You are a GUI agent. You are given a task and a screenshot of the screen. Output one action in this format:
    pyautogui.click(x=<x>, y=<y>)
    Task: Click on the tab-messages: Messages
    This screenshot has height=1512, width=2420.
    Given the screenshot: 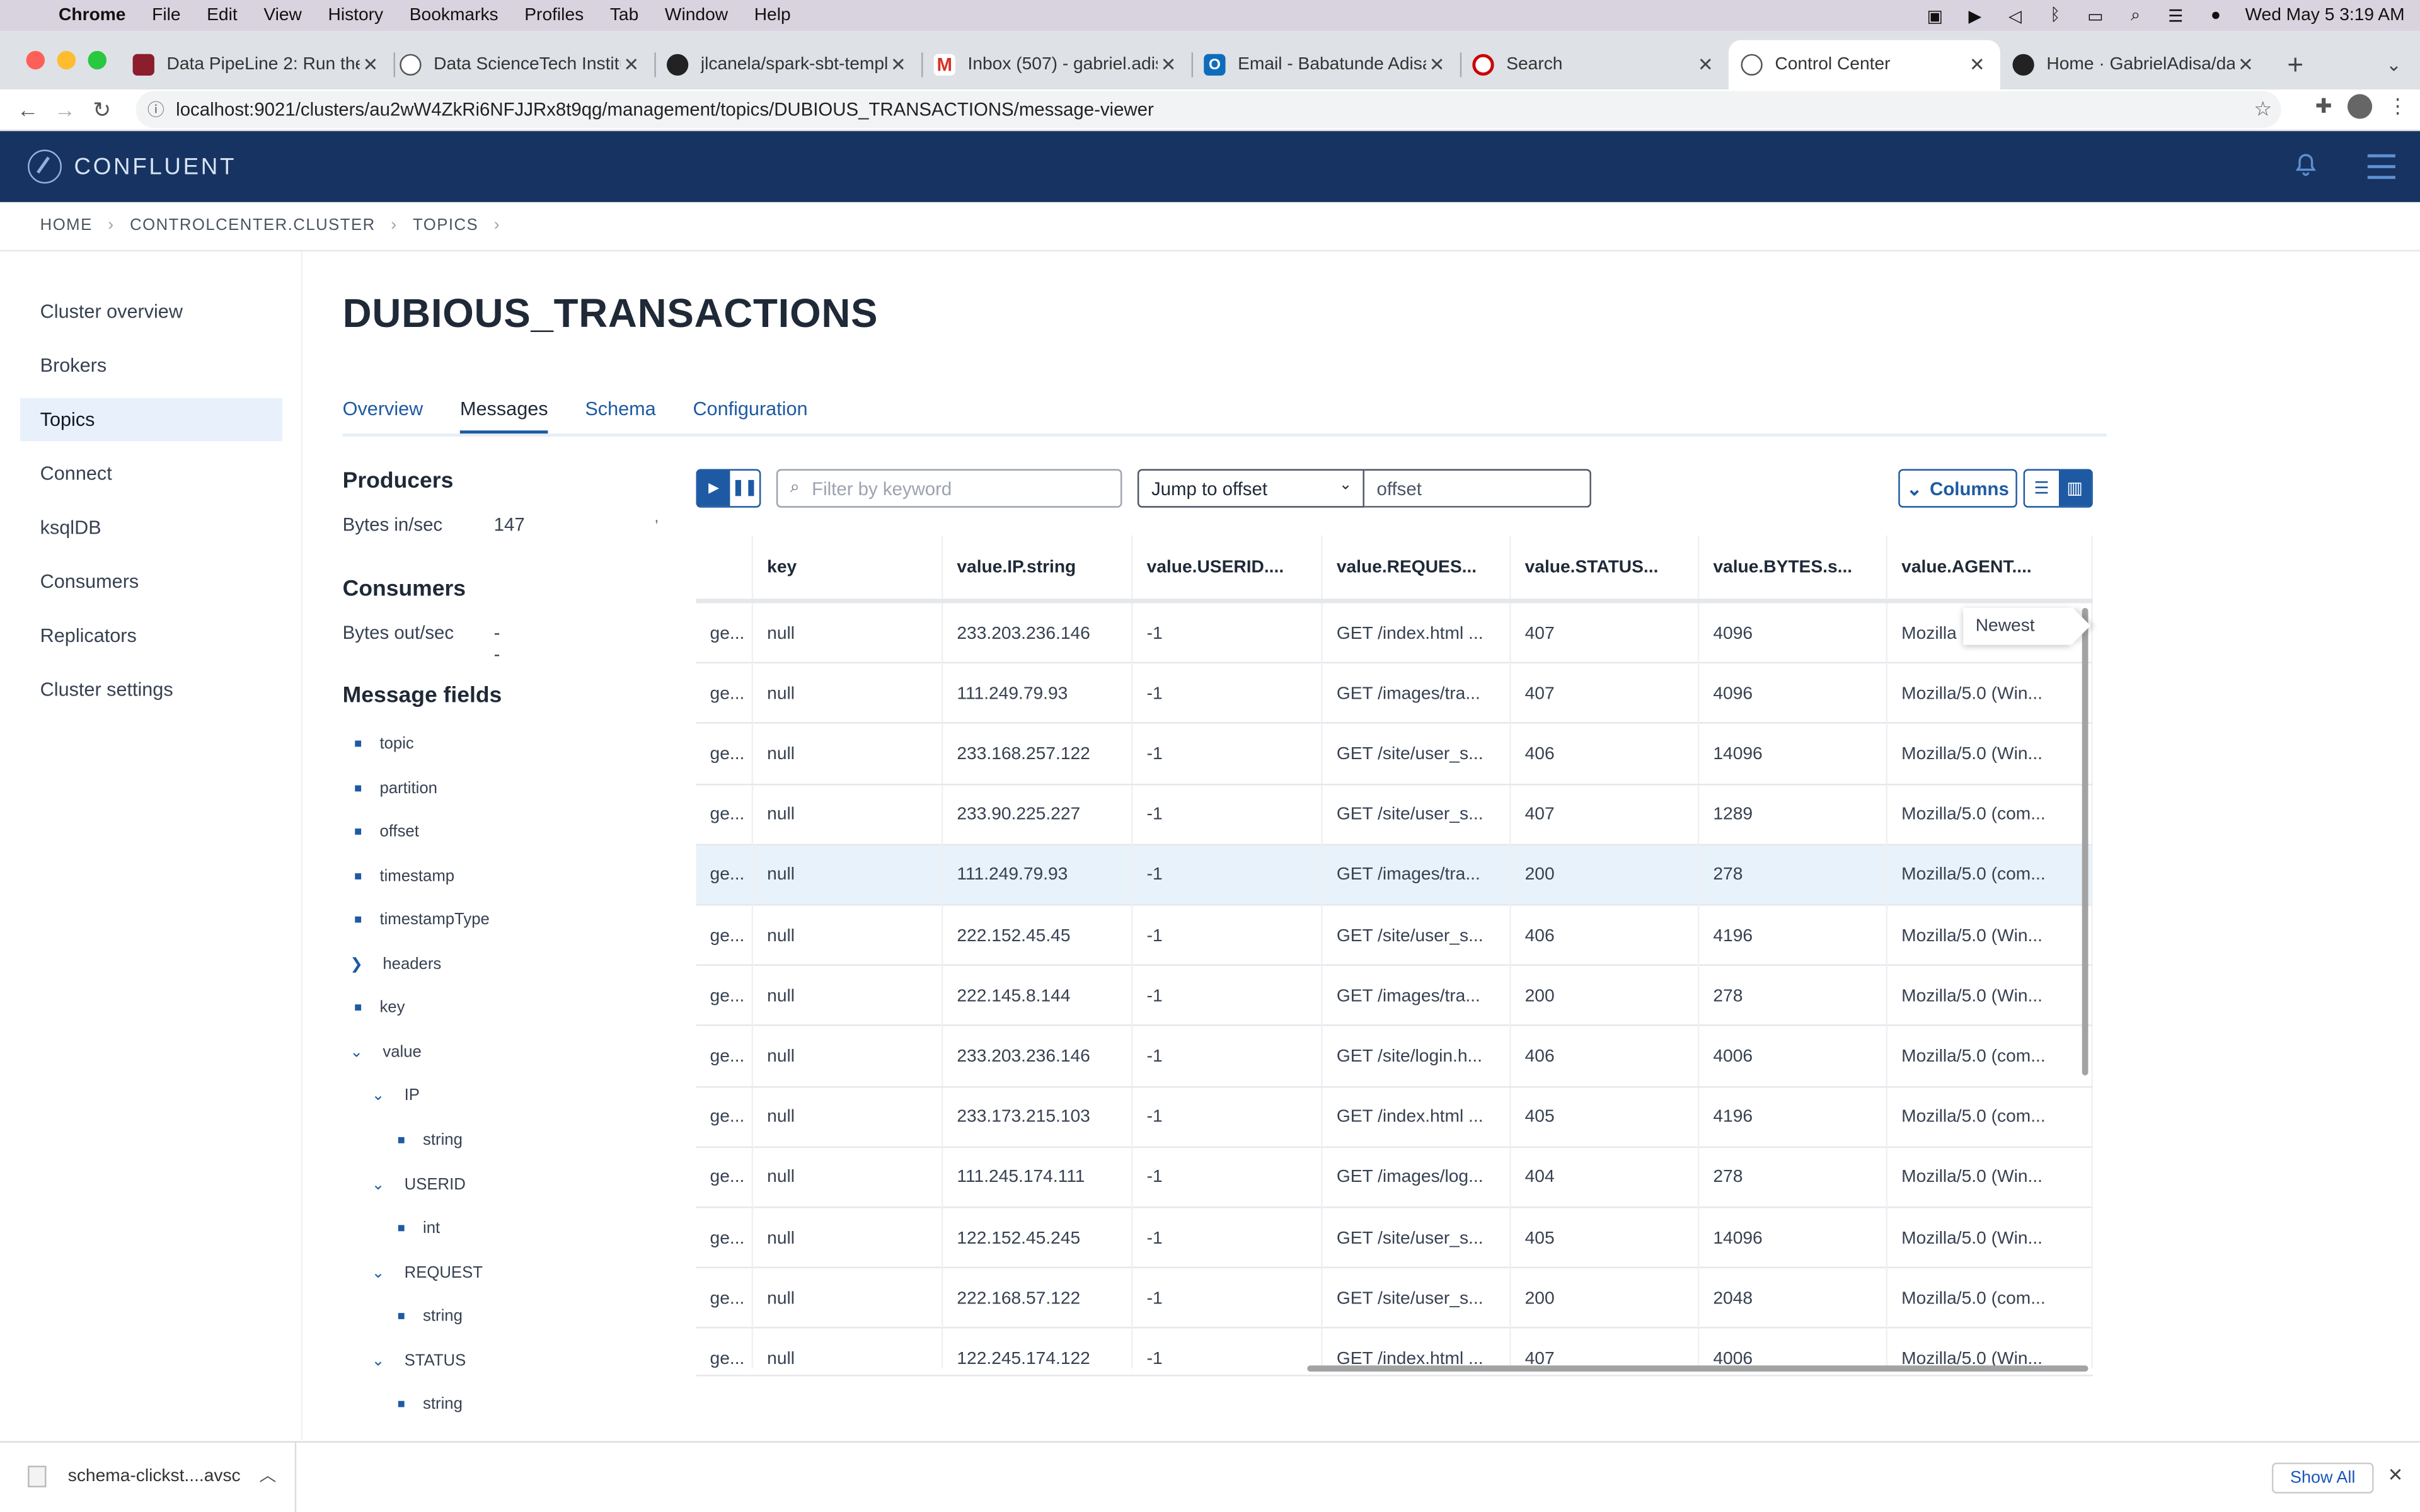 What is the action you would take?
    pyautogui.click(x=504, y=416)
    